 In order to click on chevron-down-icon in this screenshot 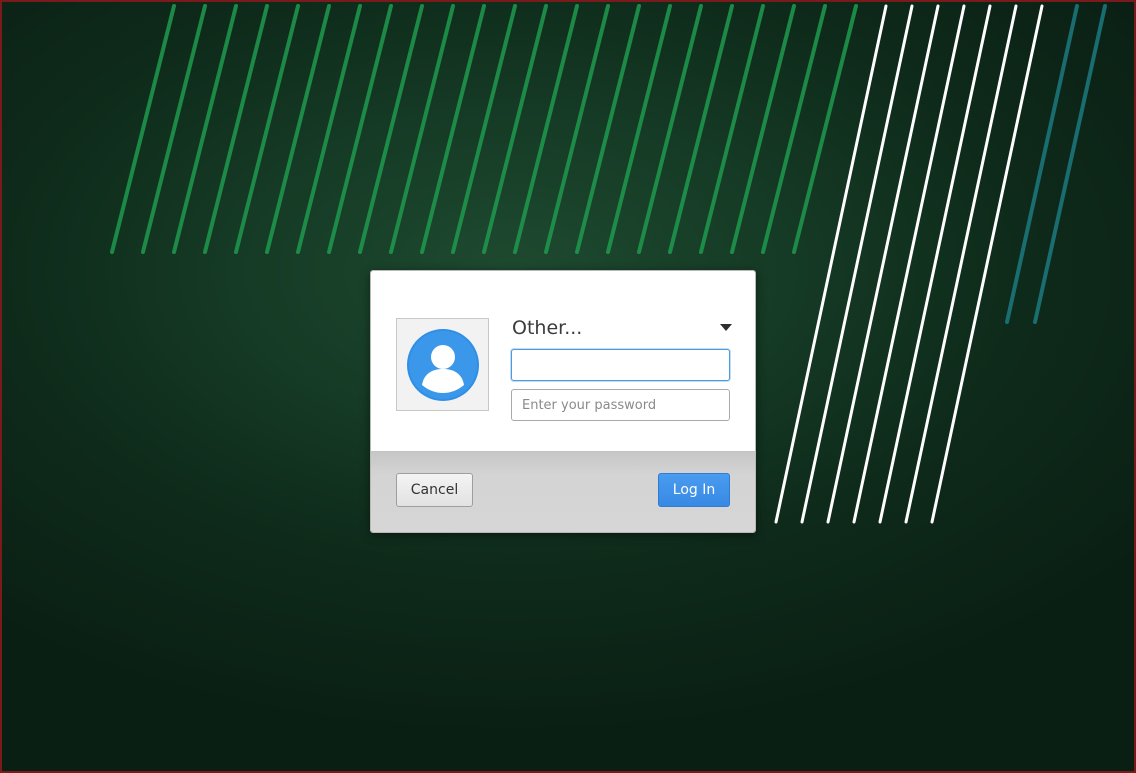, I will do `click(726, 327)`.